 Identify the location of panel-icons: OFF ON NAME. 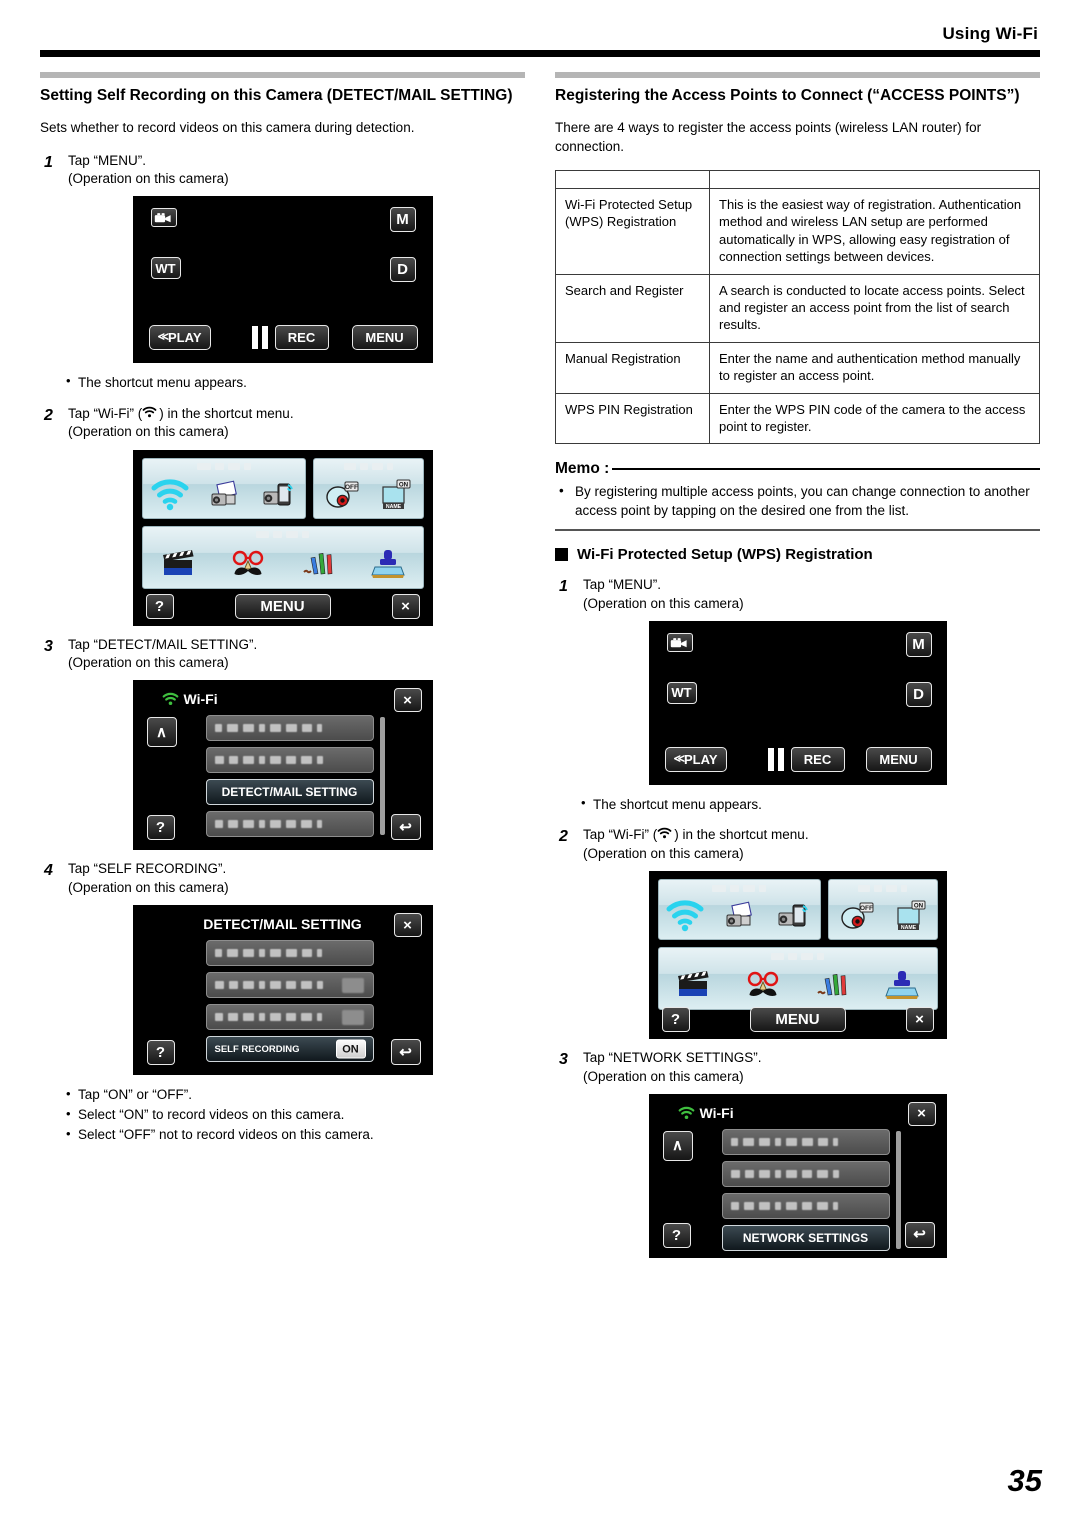
(368, 494).